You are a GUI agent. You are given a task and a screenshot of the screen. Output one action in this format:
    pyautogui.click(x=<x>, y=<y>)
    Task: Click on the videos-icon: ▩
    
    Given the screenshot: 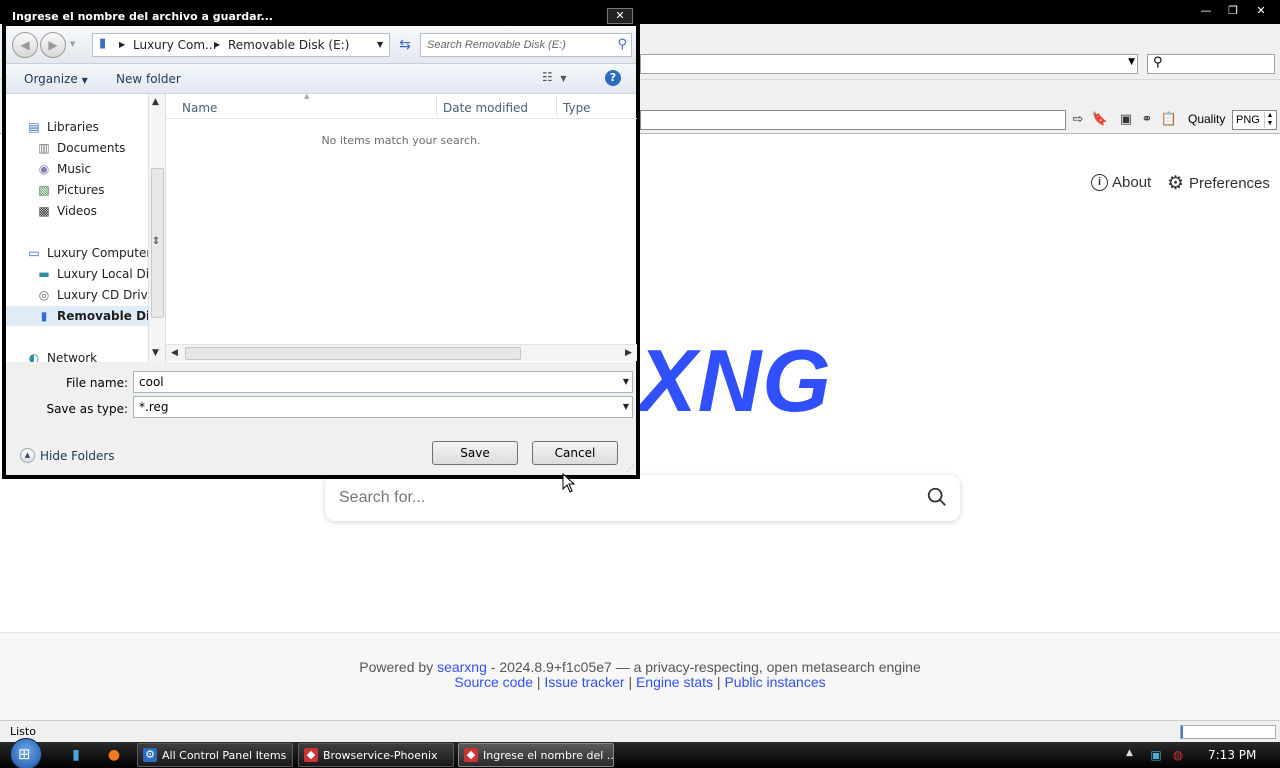 What is the action you would take?
    pyautogui.click(x=44, y=211)
    